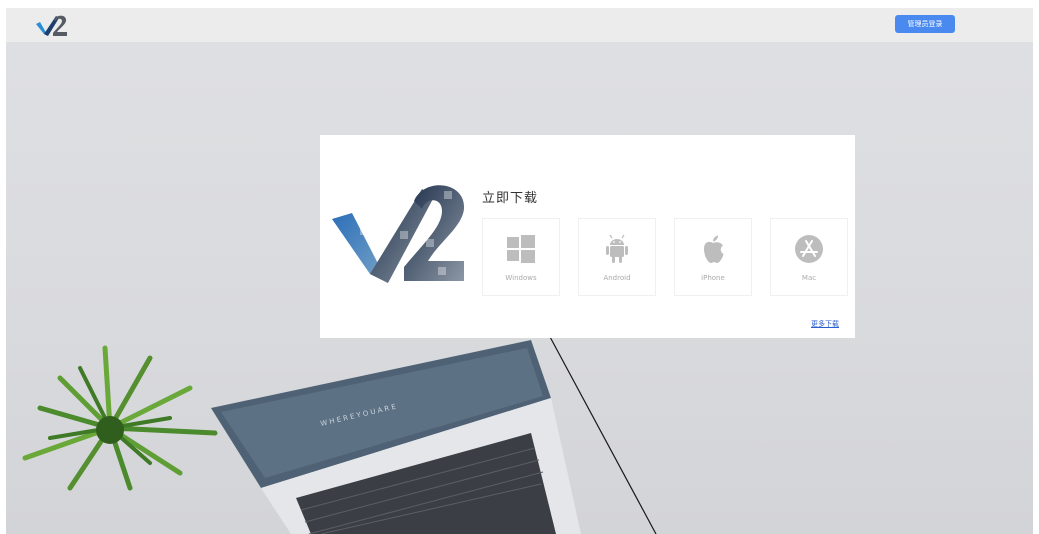 This screenshot has height=534, width=1039. I want to click on card-brand-logo, so click(398, 234).